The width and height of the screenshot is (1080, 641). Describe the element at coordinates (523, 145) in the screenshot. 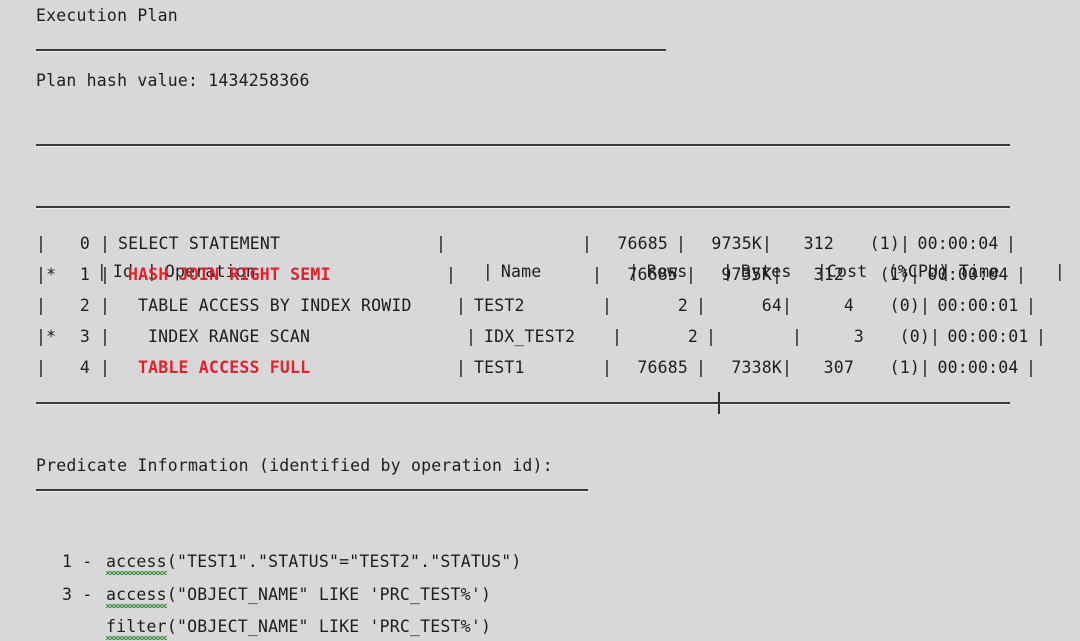

I see `table-top-rule` at that location.